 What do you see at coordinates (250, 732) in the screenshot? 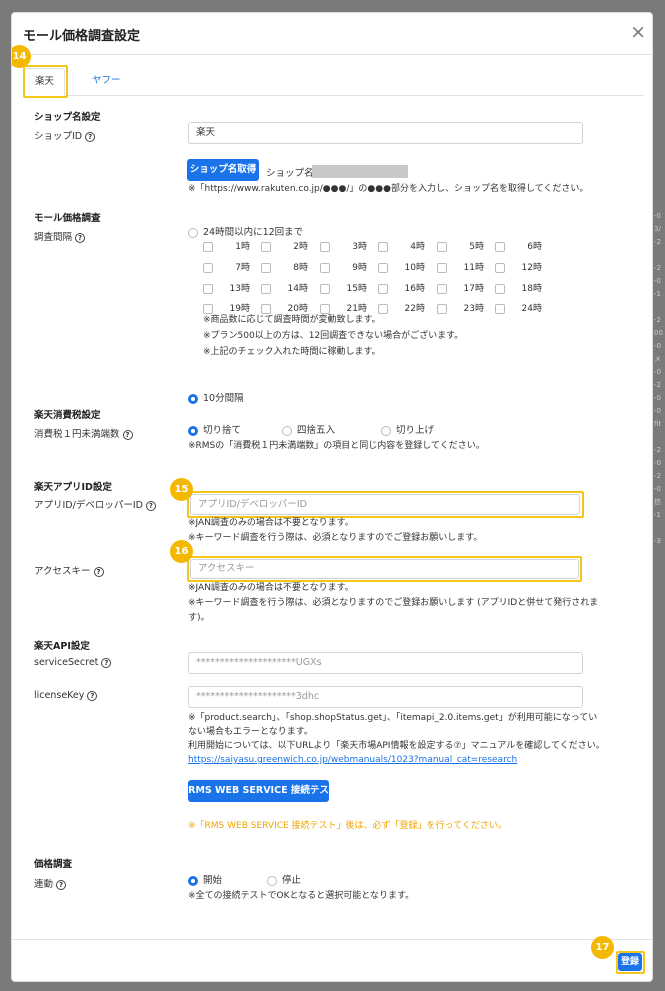
I see `api-note-2: ない場合もエラーとなります。` at bounding box center [250, 732].